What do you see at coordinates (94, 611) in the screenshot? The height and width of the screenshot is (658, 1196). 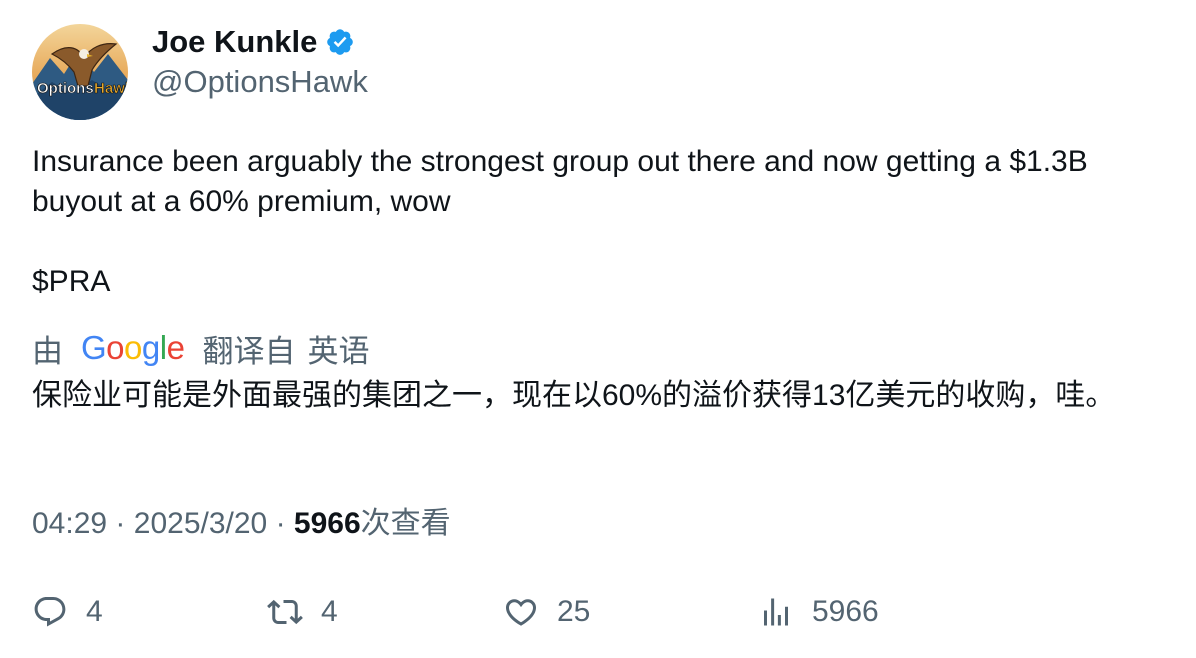 I see `reply-count: 4` at bounding box center [94, 611].